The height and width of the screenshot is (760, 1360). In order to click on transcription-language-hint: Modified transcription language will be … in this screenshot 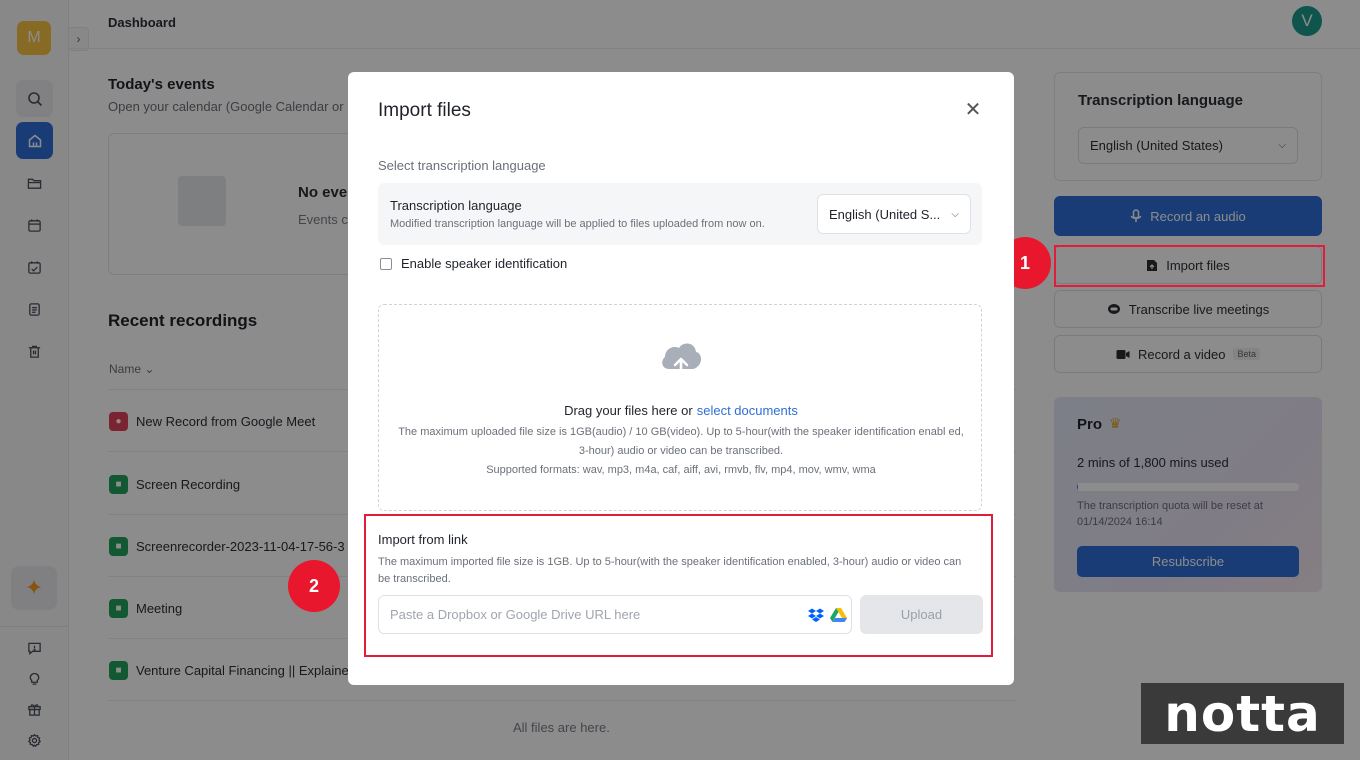, I will do `click(577, 224)`.